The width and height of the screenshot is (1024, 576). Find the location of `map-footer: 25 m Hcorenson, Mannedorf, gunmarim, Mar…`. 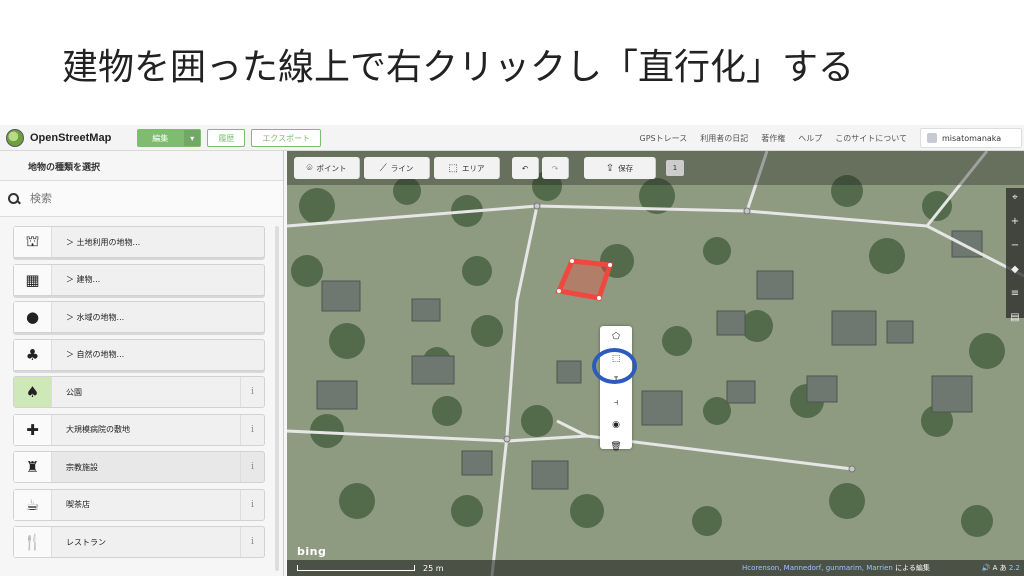

map-footer: 25 m Hcorenson, Mannedorf, gunmarim, Mar… is located at coordinates (655, 568).